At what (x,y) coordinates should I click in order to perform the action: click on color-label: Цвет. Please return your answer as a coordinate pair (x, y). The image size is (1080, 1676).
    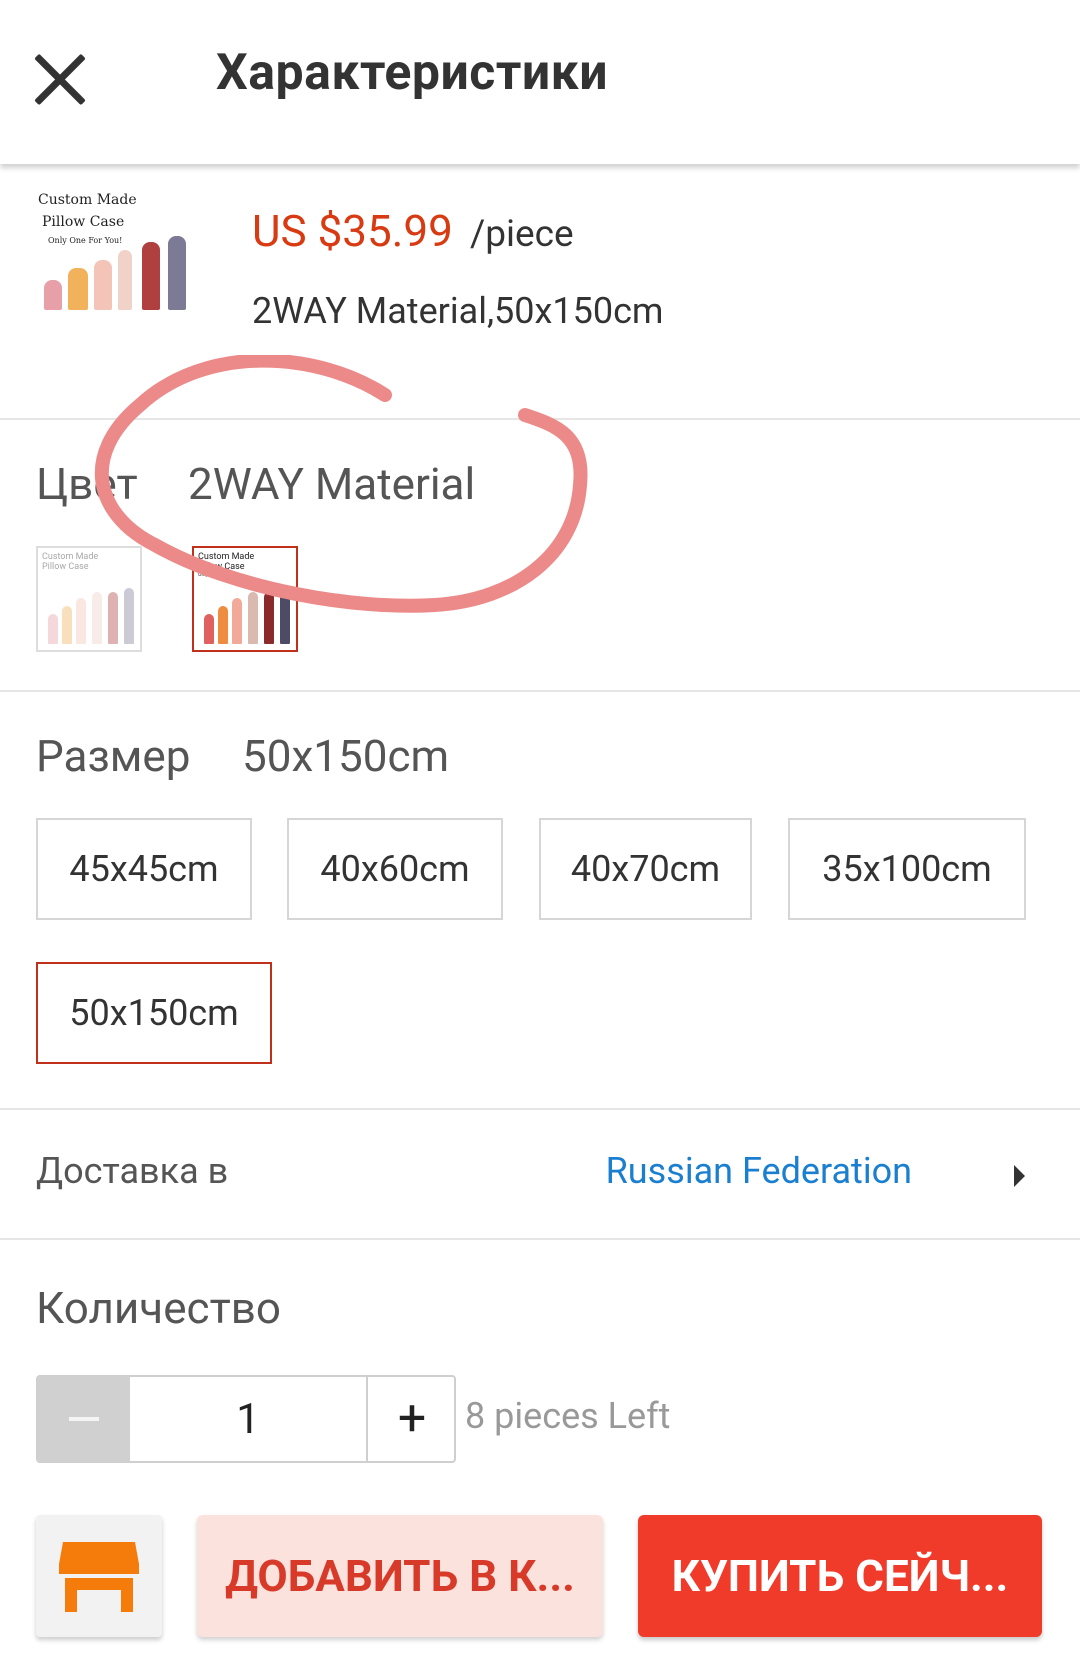
    Looking at the image, I should click on (87, 484).